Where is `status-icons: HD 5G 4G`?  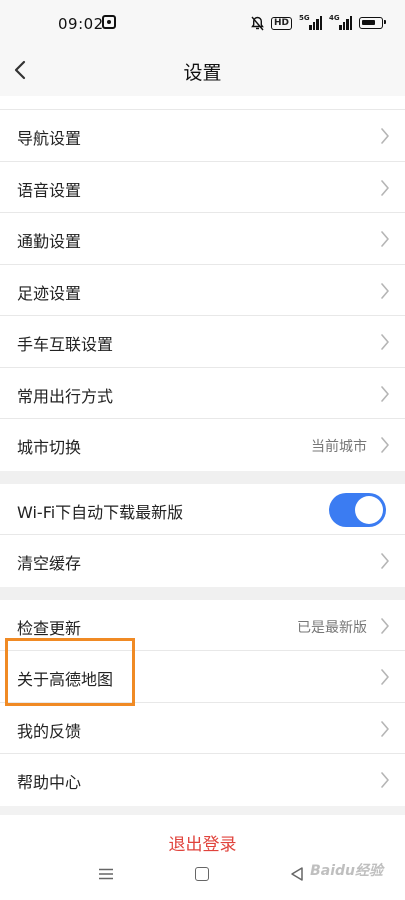
status-icons: HD 5G 4G is located at coordinates (318, 23).